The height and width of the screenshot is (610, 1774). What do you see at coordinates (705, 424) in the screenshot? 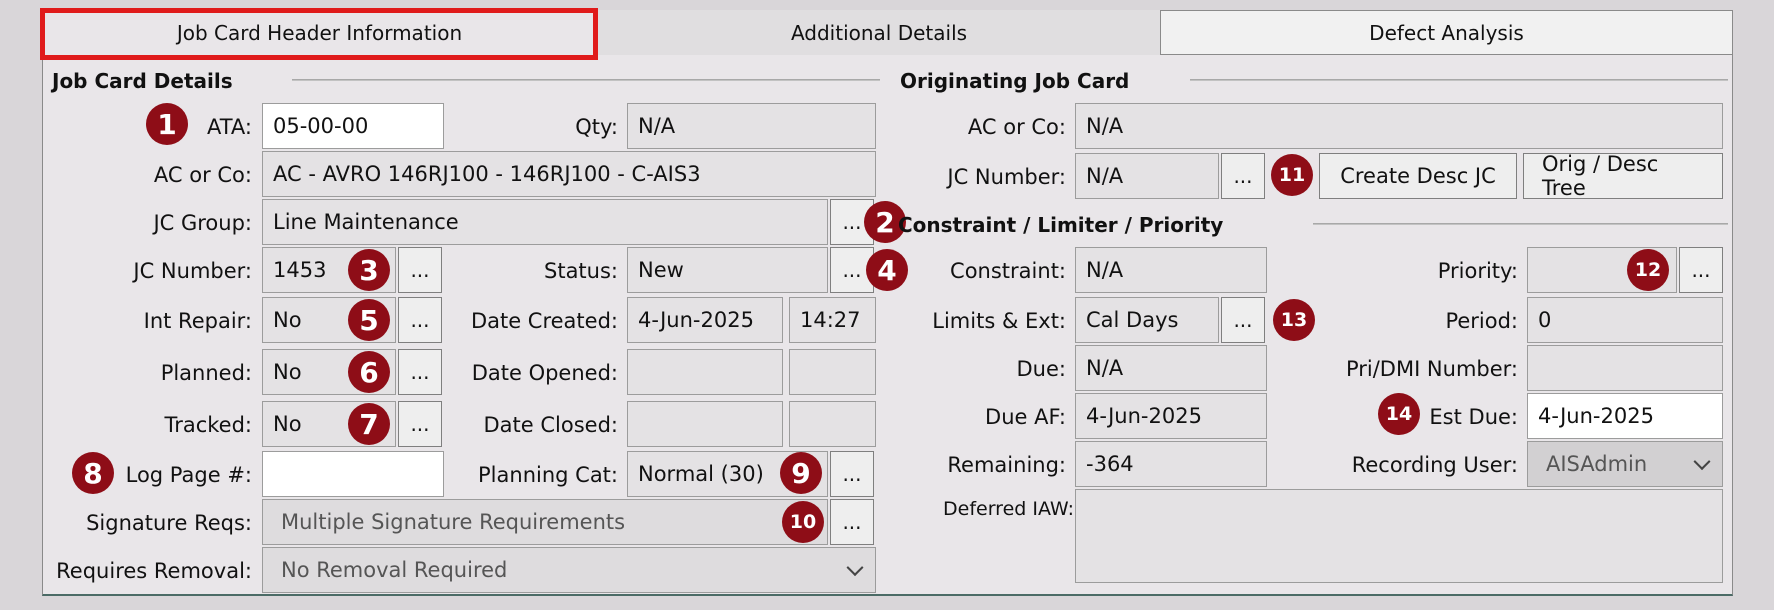
I see `date-closed-field` at bounding box center [705, 424].